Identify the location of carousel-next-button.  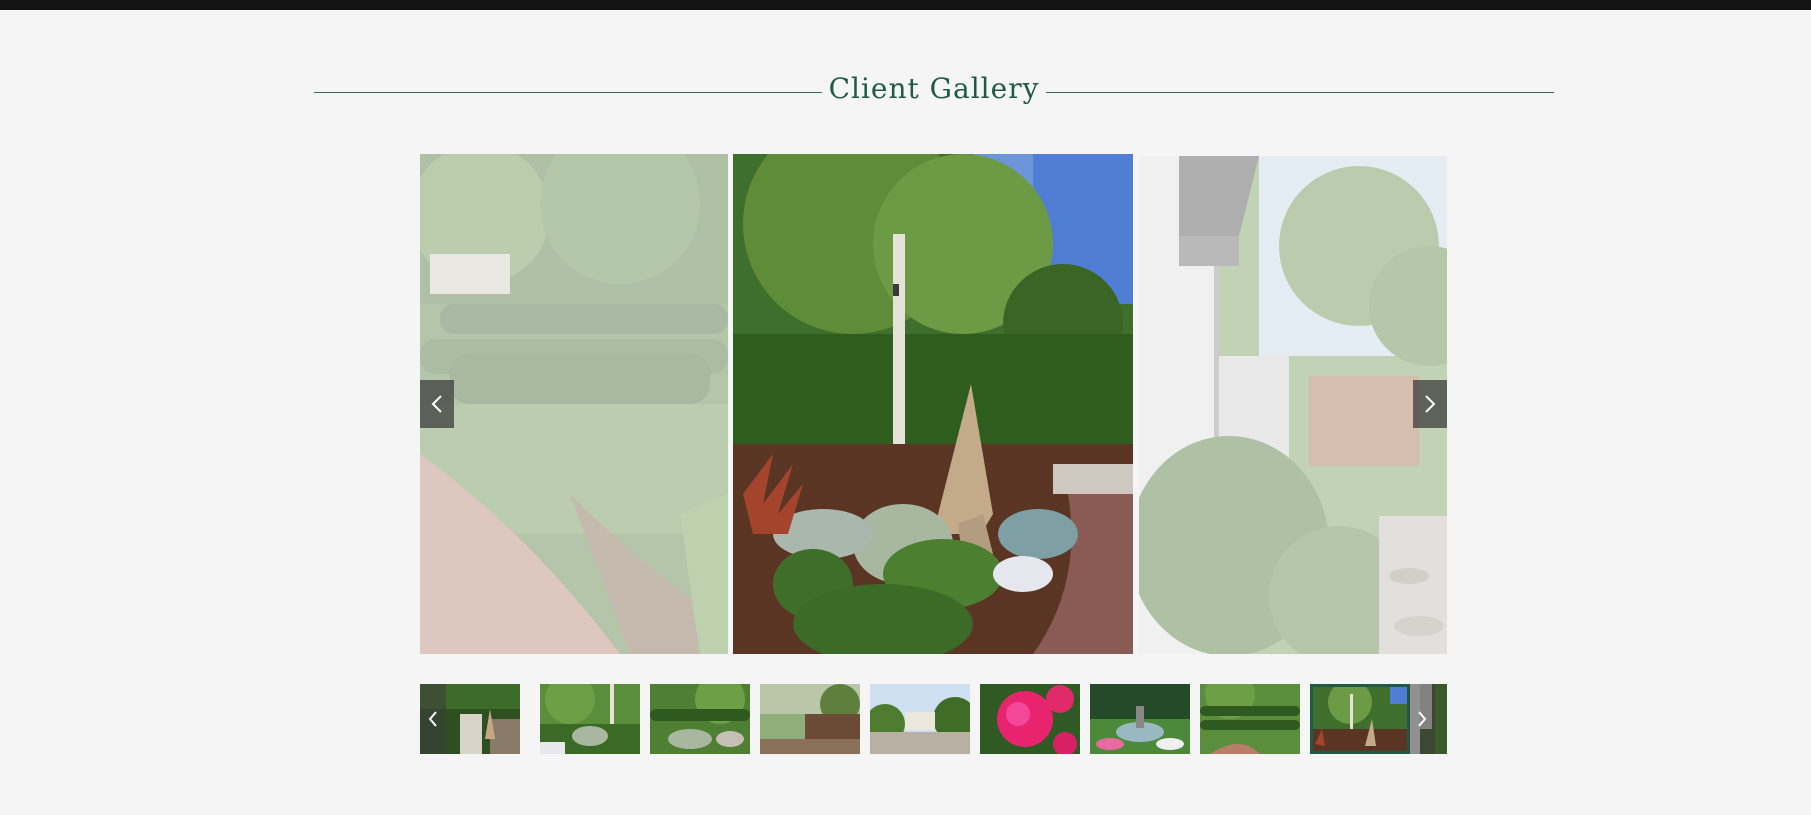
(1430, 404).